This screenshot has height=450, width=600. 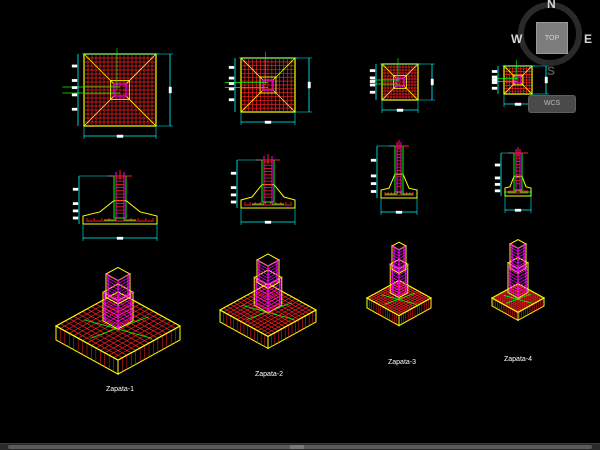 I want to click on footing-caption-3: Zapata-3, so click(x=402, y=362).